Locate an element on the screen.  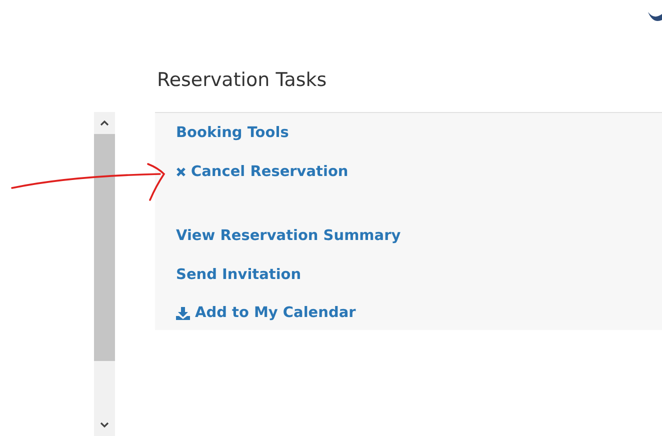
task-link: Send Invitation is located at coordinates (239, 275).